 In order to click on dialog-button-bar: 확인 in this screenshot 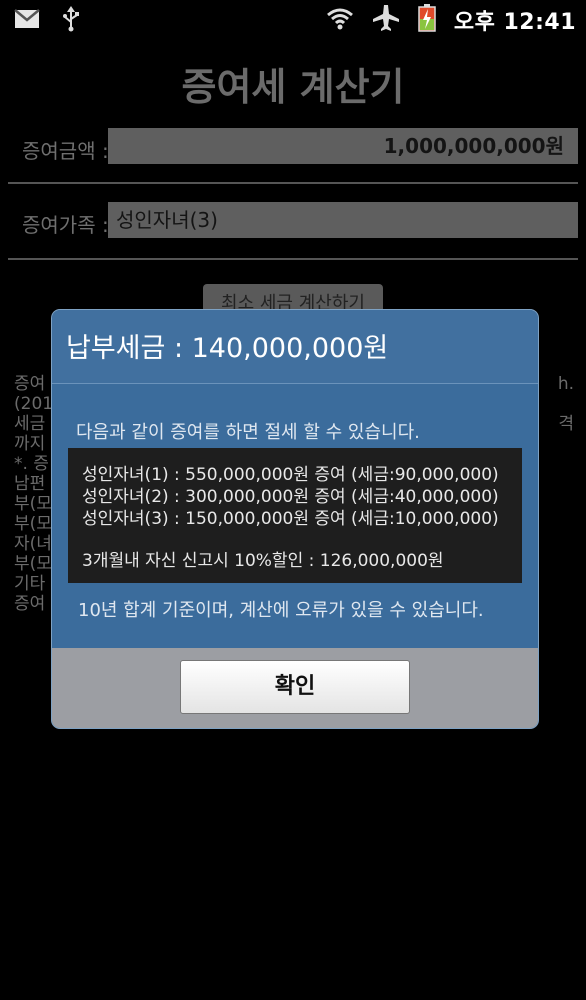, I will do `click(295, 688)`.